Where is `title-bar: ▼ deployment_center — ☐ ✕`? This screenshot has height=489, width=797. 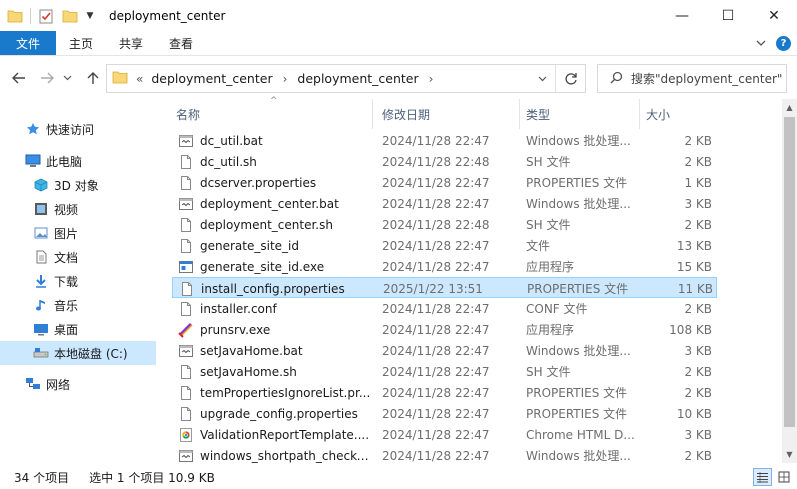
title-bar: ▼ deployment_center — ☐ ✕ is located at coordinates (398, 15).